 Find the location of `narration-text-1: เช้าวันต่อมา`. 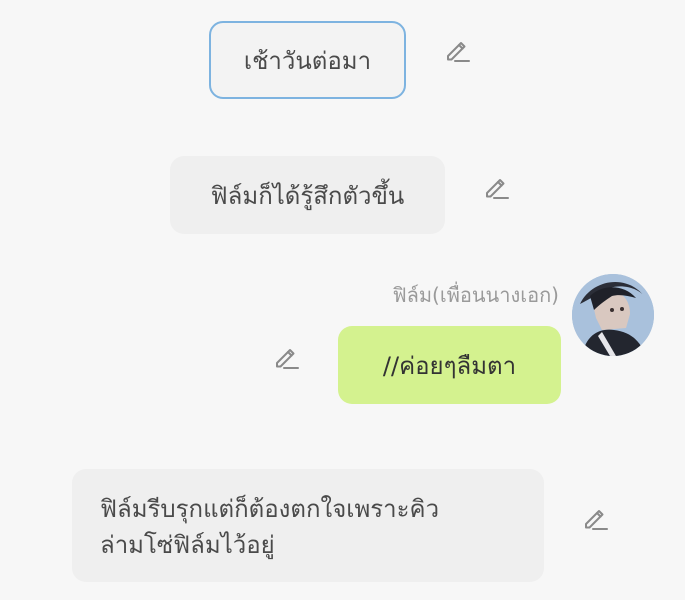

narration-text-1: เช้าวันต่อมา is located at coordinates (307, 60).